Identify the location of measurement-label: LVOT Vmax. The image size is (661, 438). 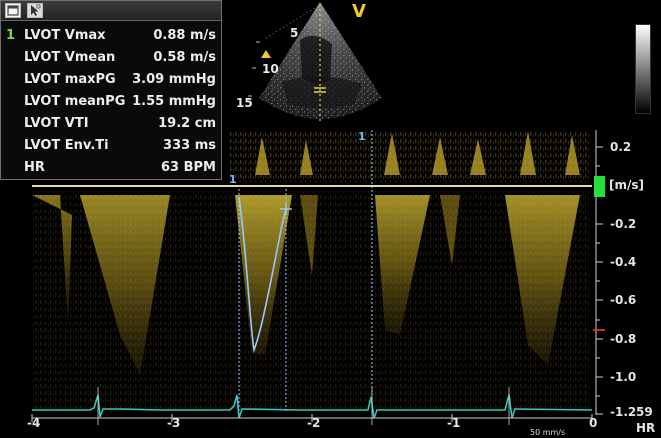
(65, 35).